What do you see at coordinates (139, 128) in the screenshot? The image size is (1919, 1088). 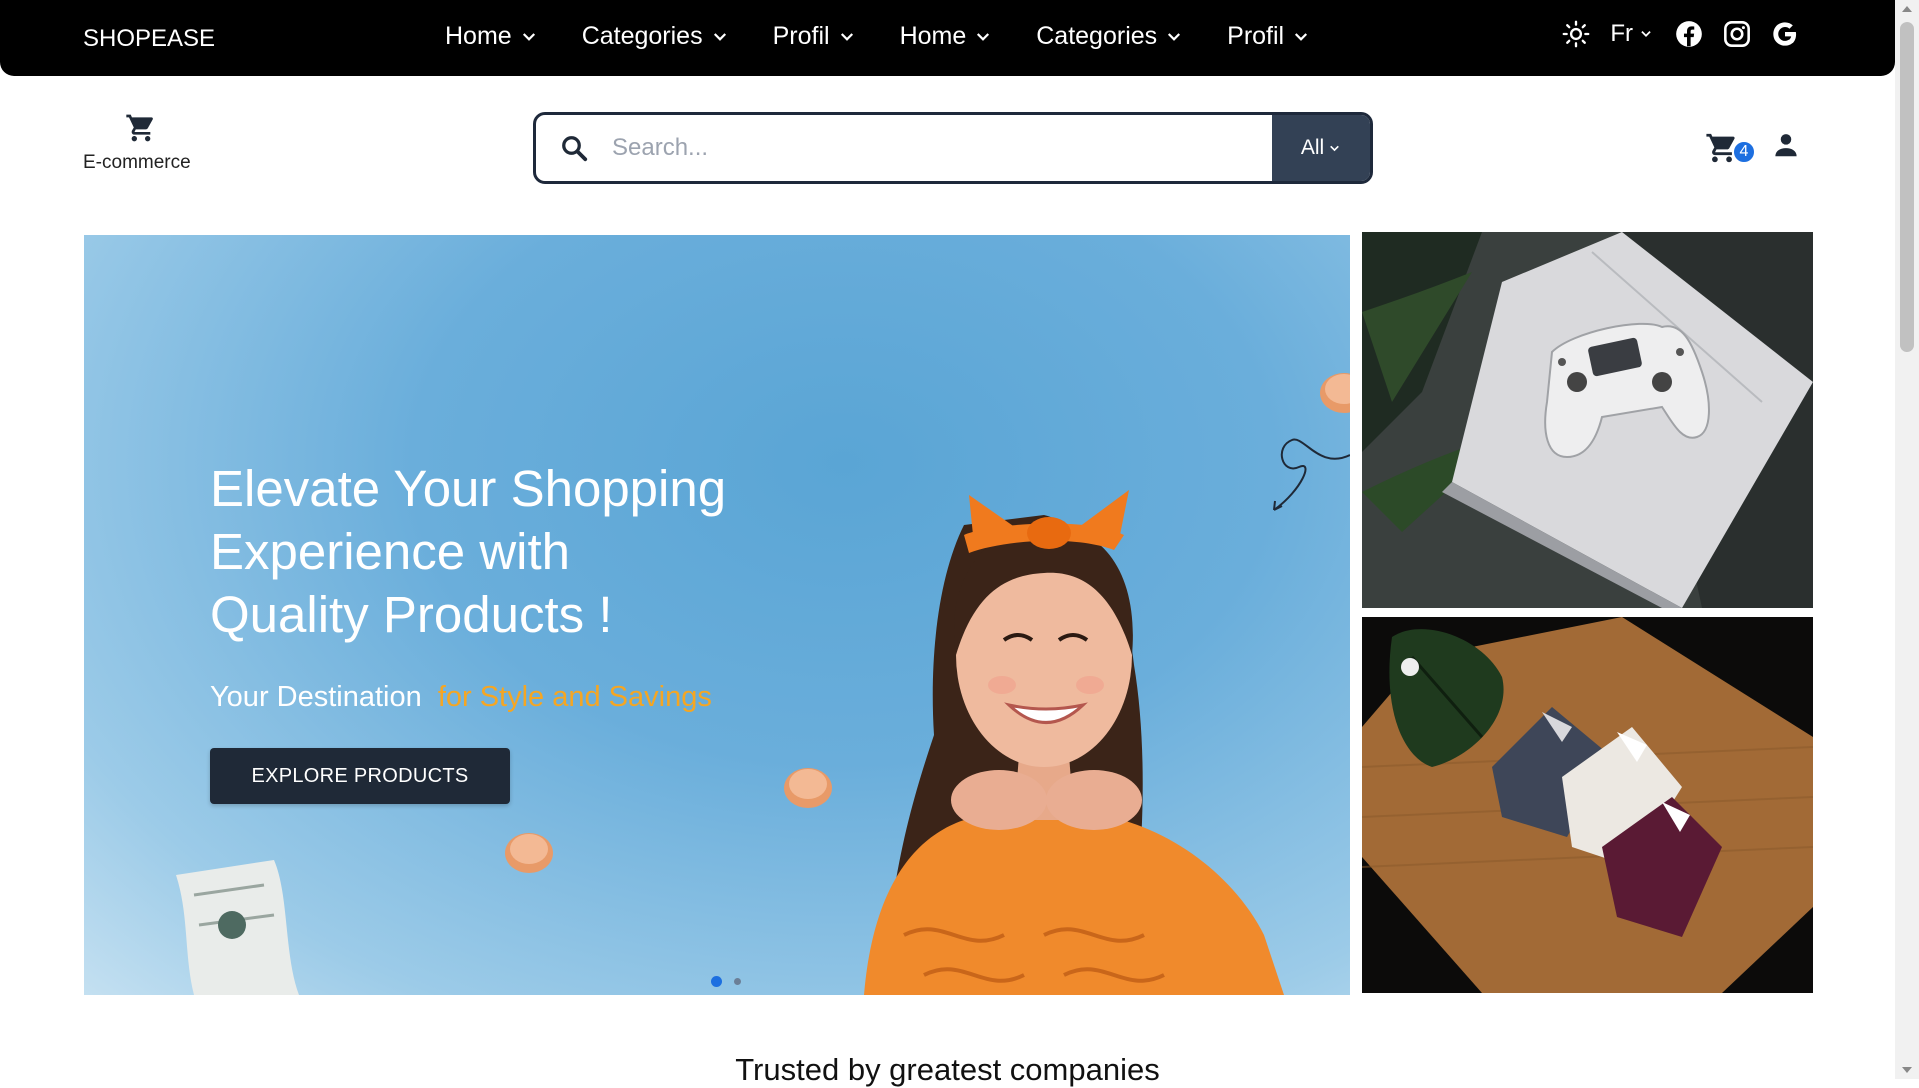 I see `shopping-cart-icon` at bounding box center [139, 128].